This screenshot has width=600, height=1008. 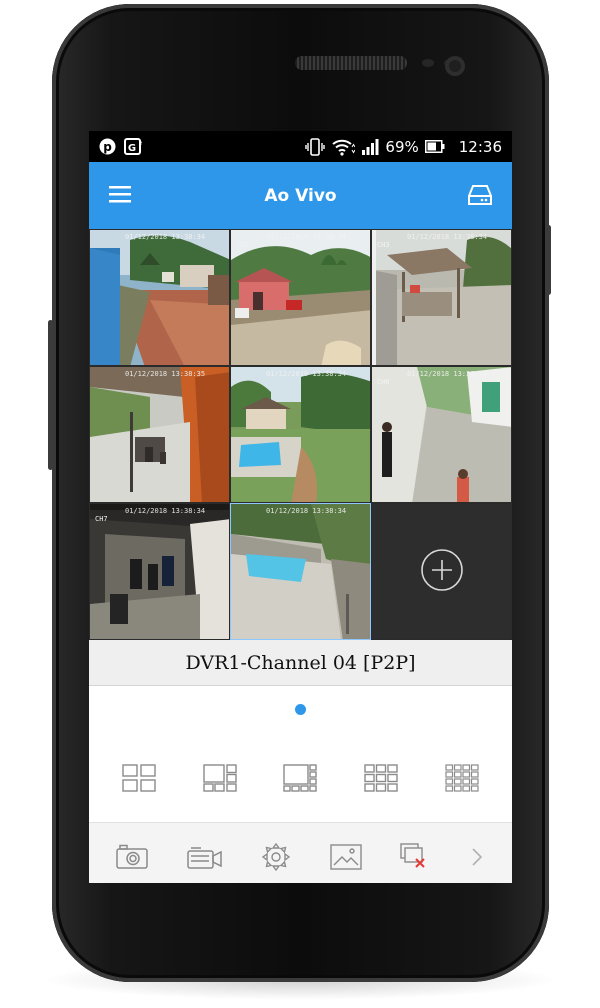 I want to click on wifi-icon, so click(x=343, y=147).